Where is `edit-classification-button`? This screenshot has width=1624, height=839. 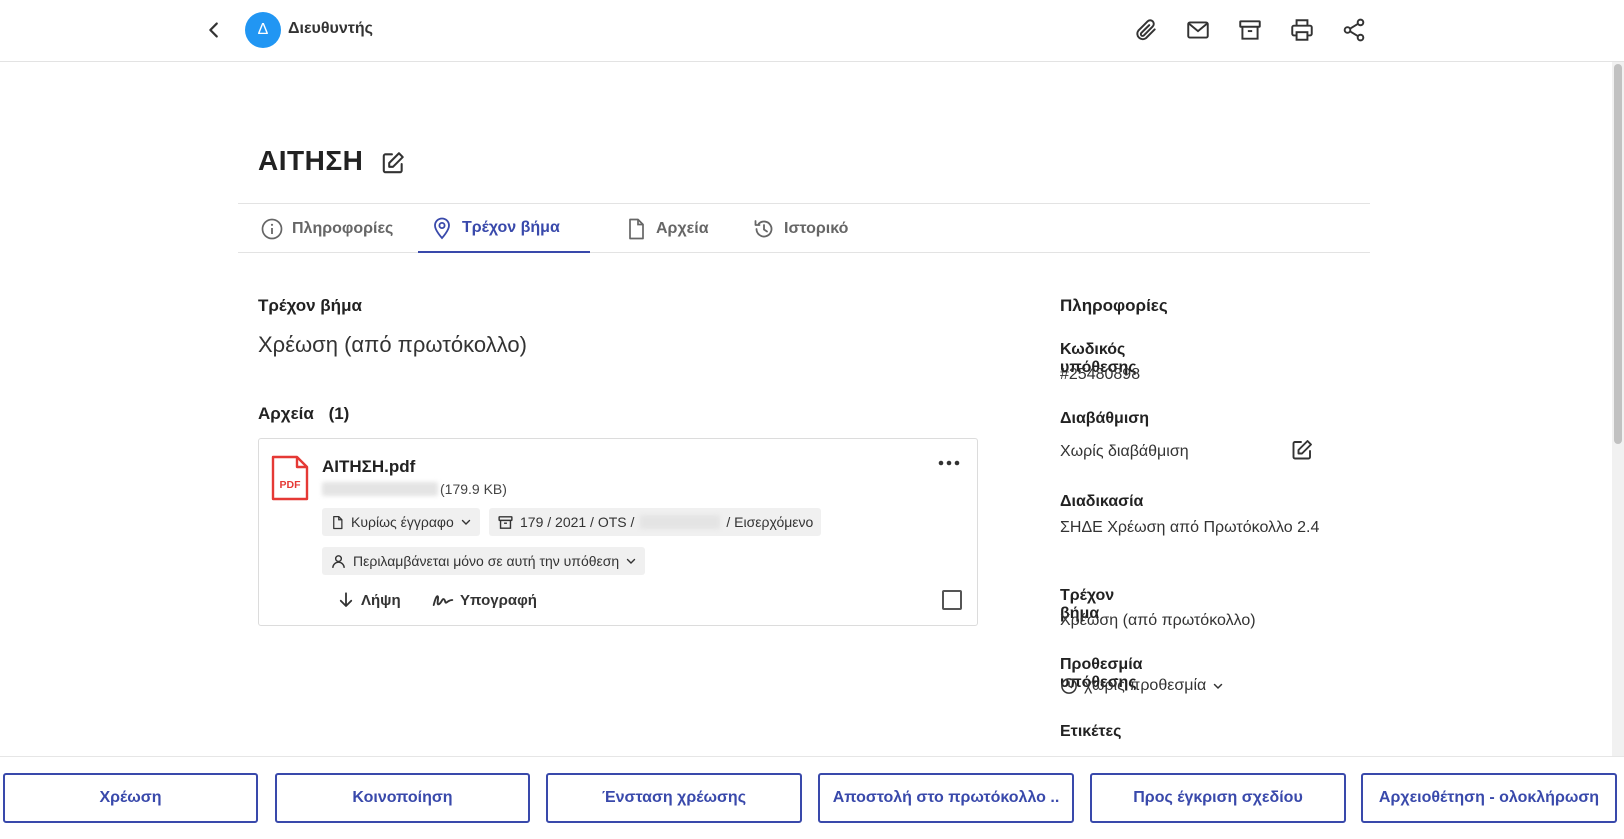
edit-classification-button is located at coordinates (1303, 451).